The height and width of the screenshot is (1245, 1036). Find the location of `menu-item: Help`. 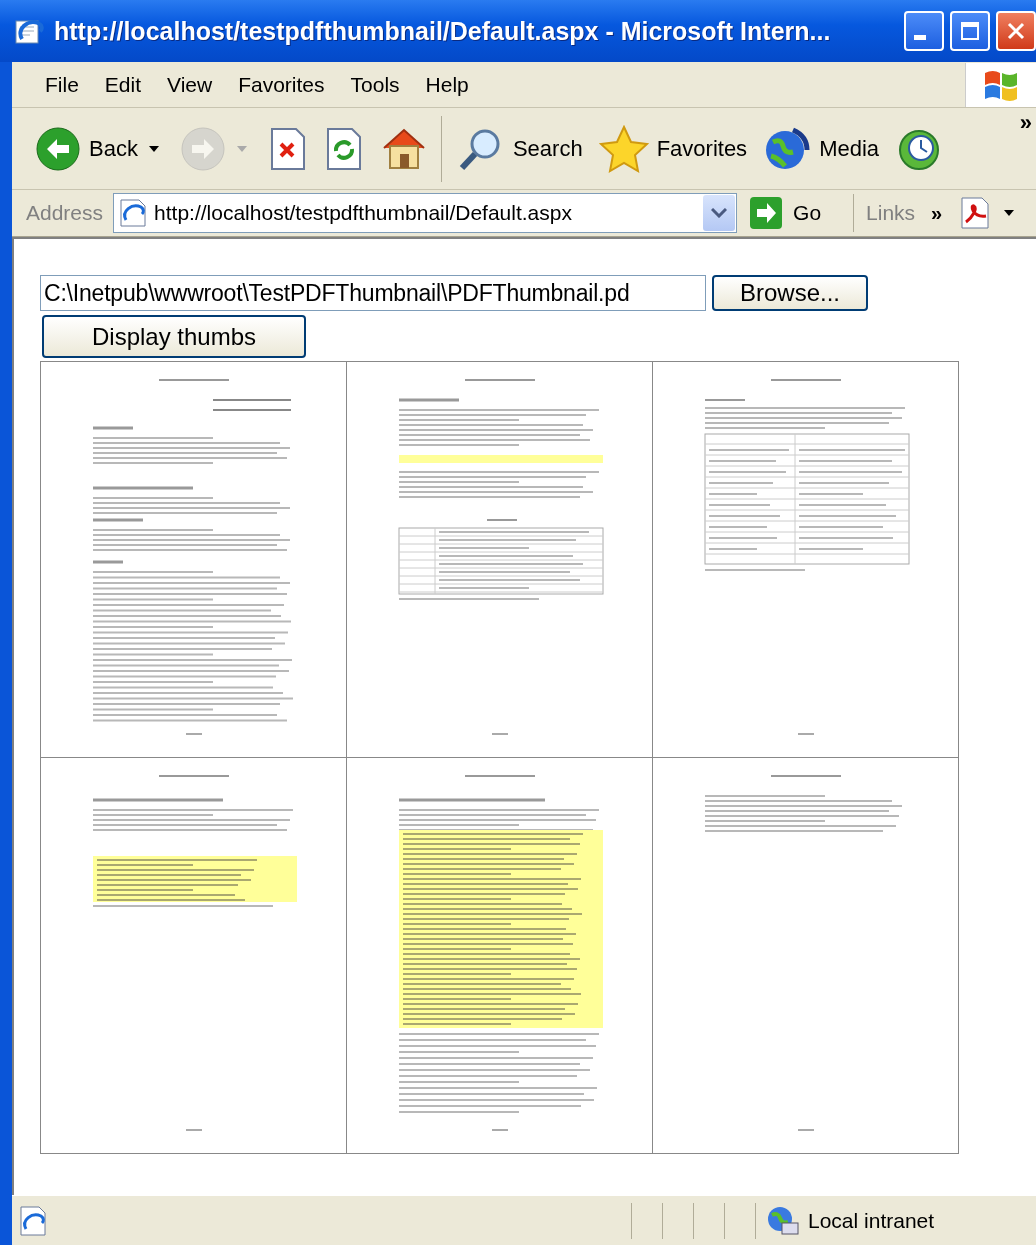

menu-item: Help is located at coordinates (447, 84).